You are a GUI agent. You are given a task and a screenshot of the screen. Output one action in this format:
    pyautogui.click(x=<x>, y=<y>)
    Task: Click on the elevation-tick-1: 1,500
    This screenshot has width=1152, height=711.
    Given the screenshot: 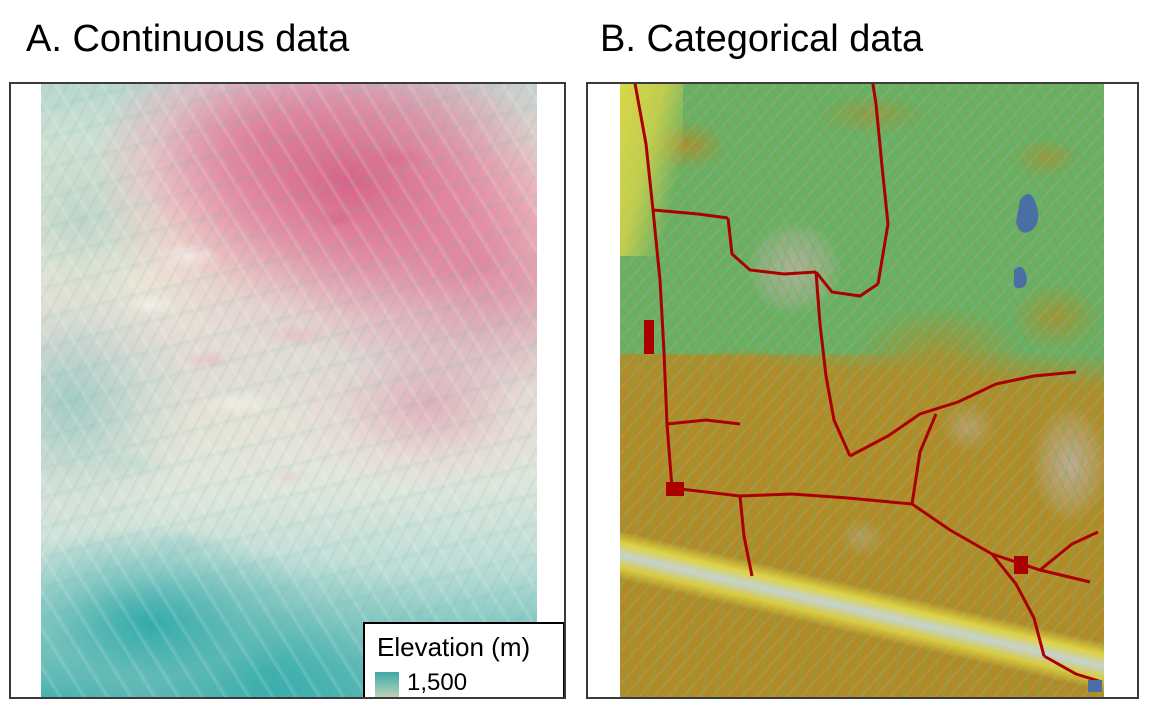 What is the action you would take?
    pyautogui.click(x=437, y=682)
    